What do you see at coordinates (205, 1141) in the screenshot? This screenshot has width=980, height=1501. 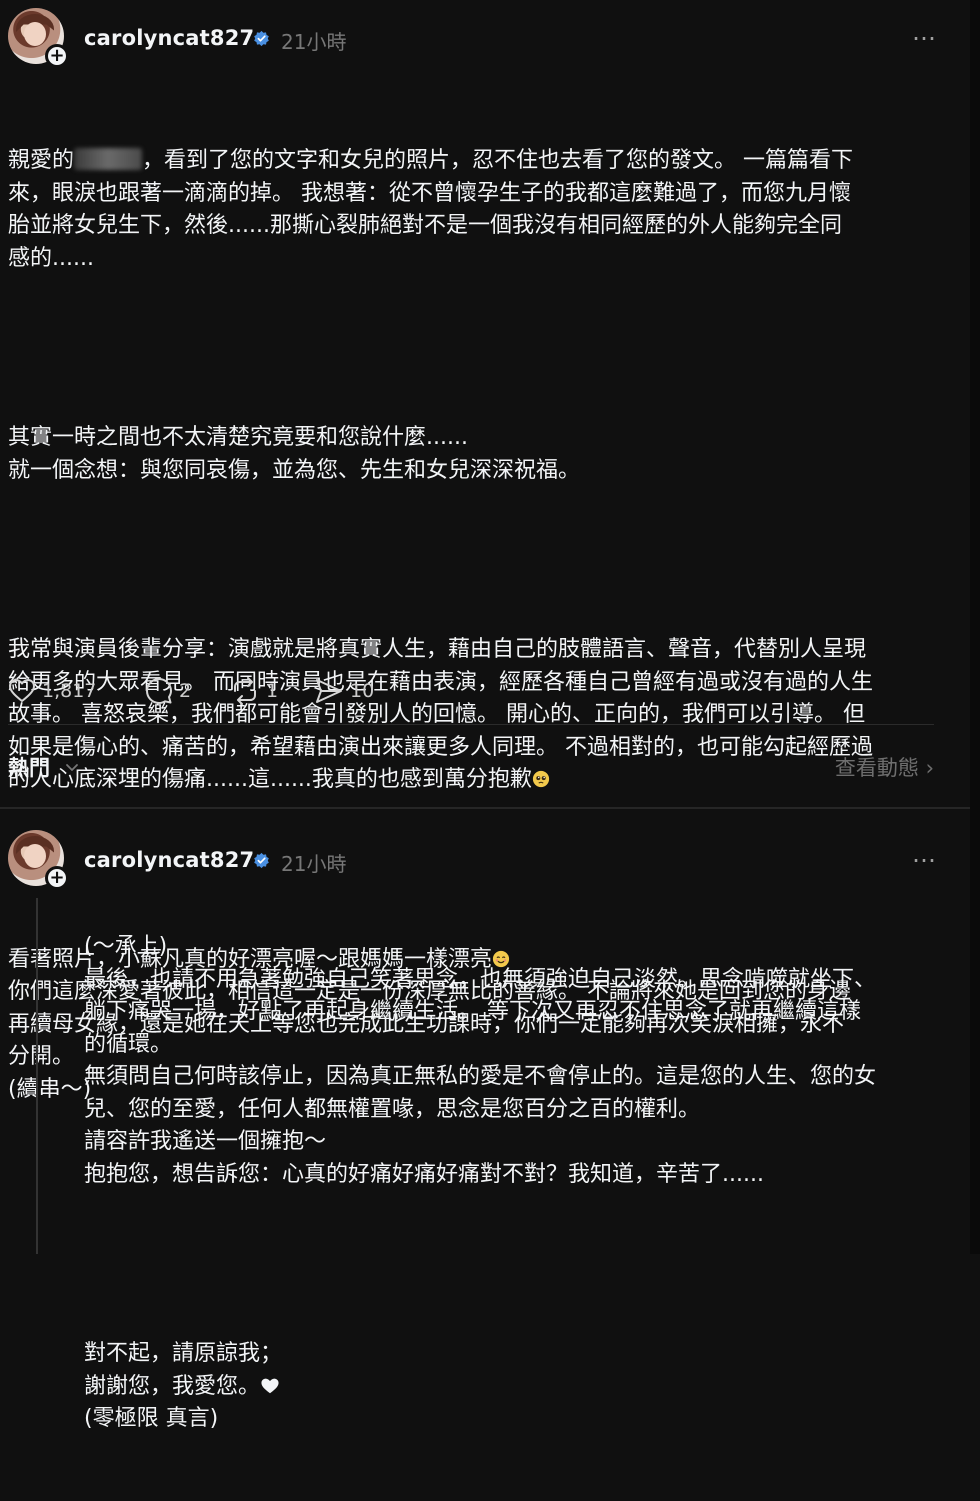 I see `text-line: 請容許我遙送一個擁抱～` at bounding box center [205, 1141].